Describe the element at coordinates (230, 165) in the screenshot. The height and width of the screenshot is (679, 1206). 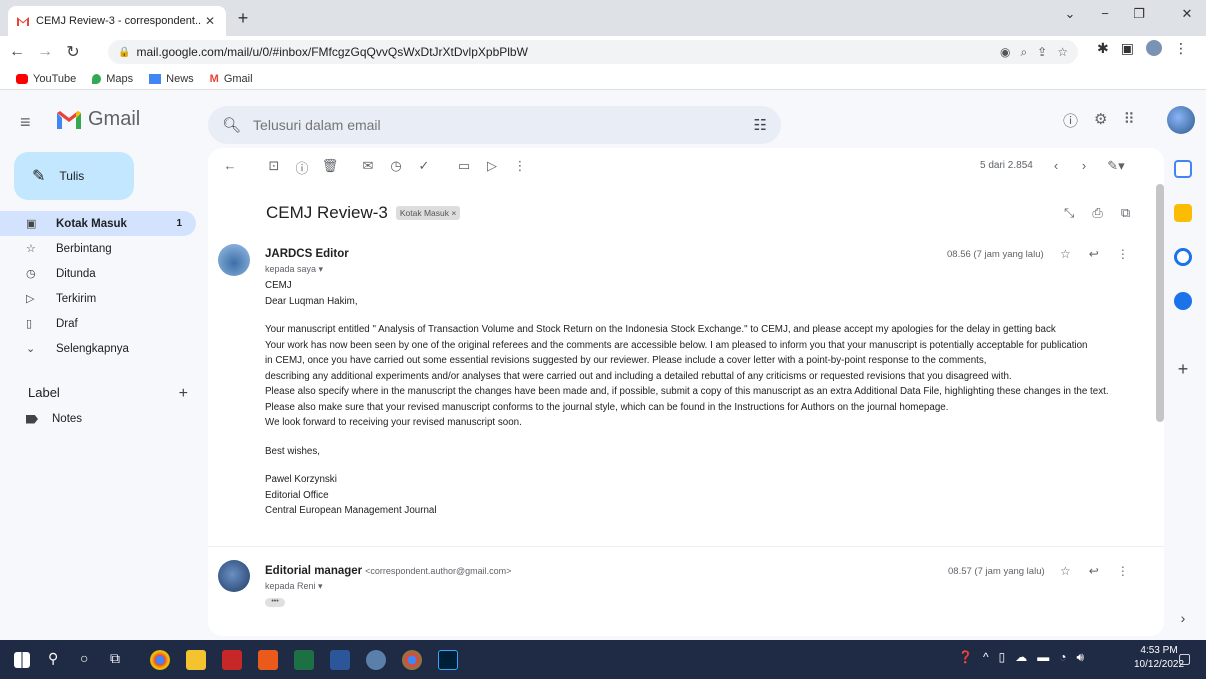
I see `back-arrow-icon: ←` at that location.